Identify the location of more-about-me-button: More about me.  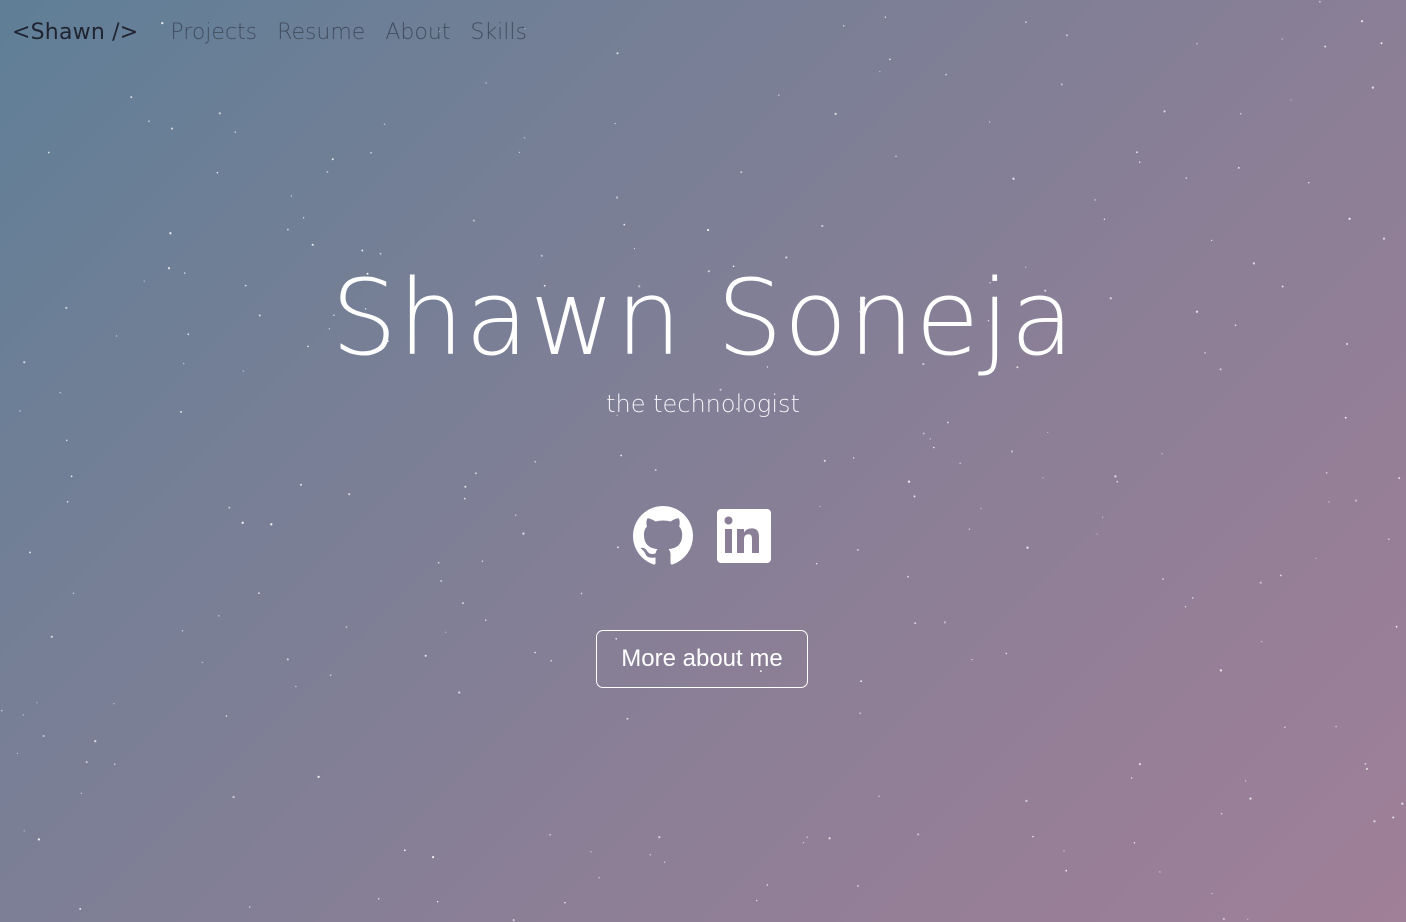
(702, 659).